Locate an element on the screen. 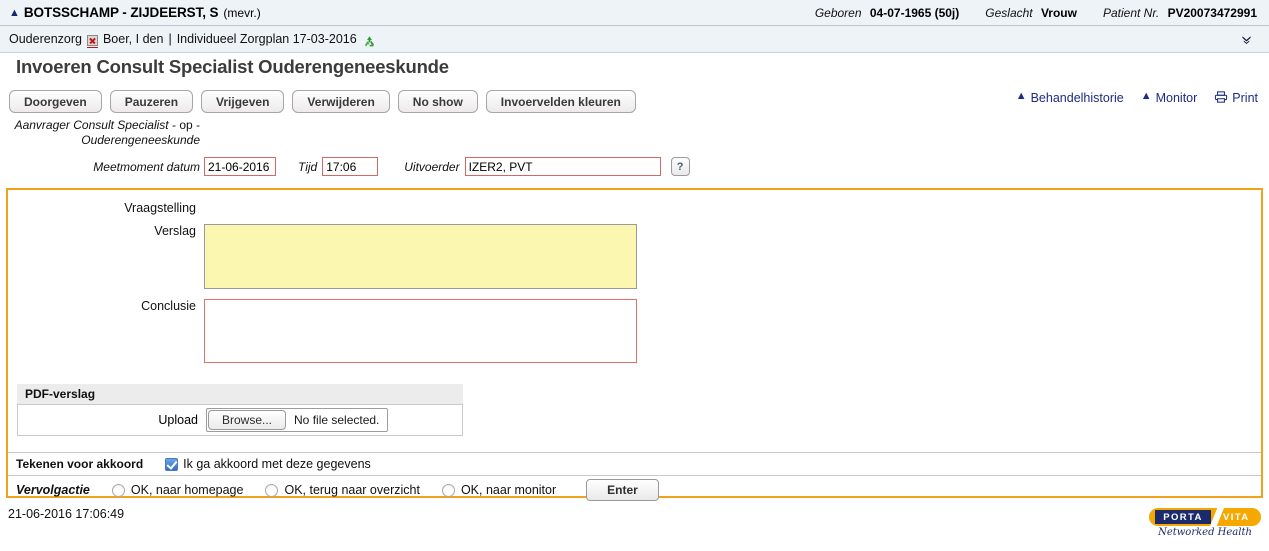  requester-label-line1: Aanvrager Consult Specialist is located at coordinates (91, 125).